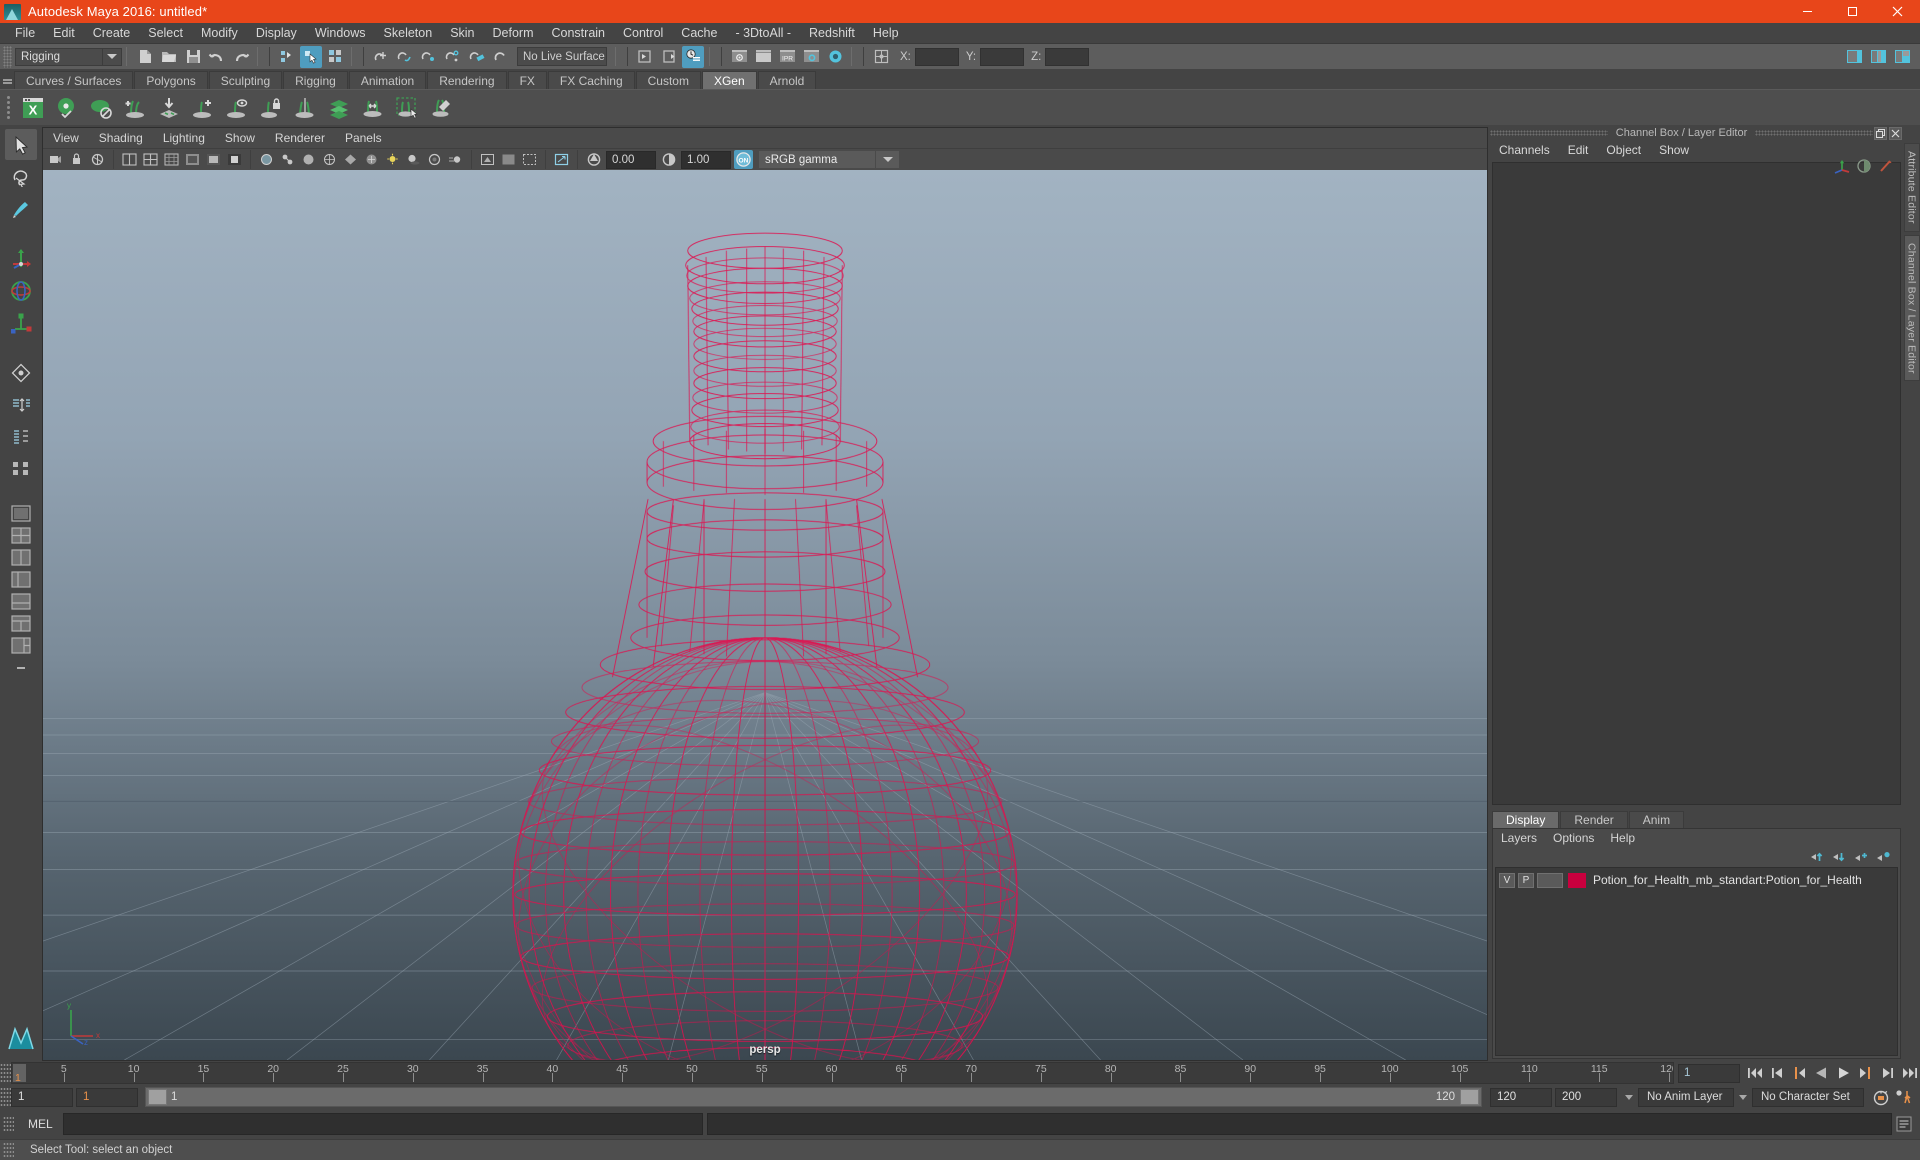 The image size is (1920, 1160). What do you see at coordinates (21, 372) in the screenshot?
I see `universal-manipulator-icon` at bounding box center [21, 372].